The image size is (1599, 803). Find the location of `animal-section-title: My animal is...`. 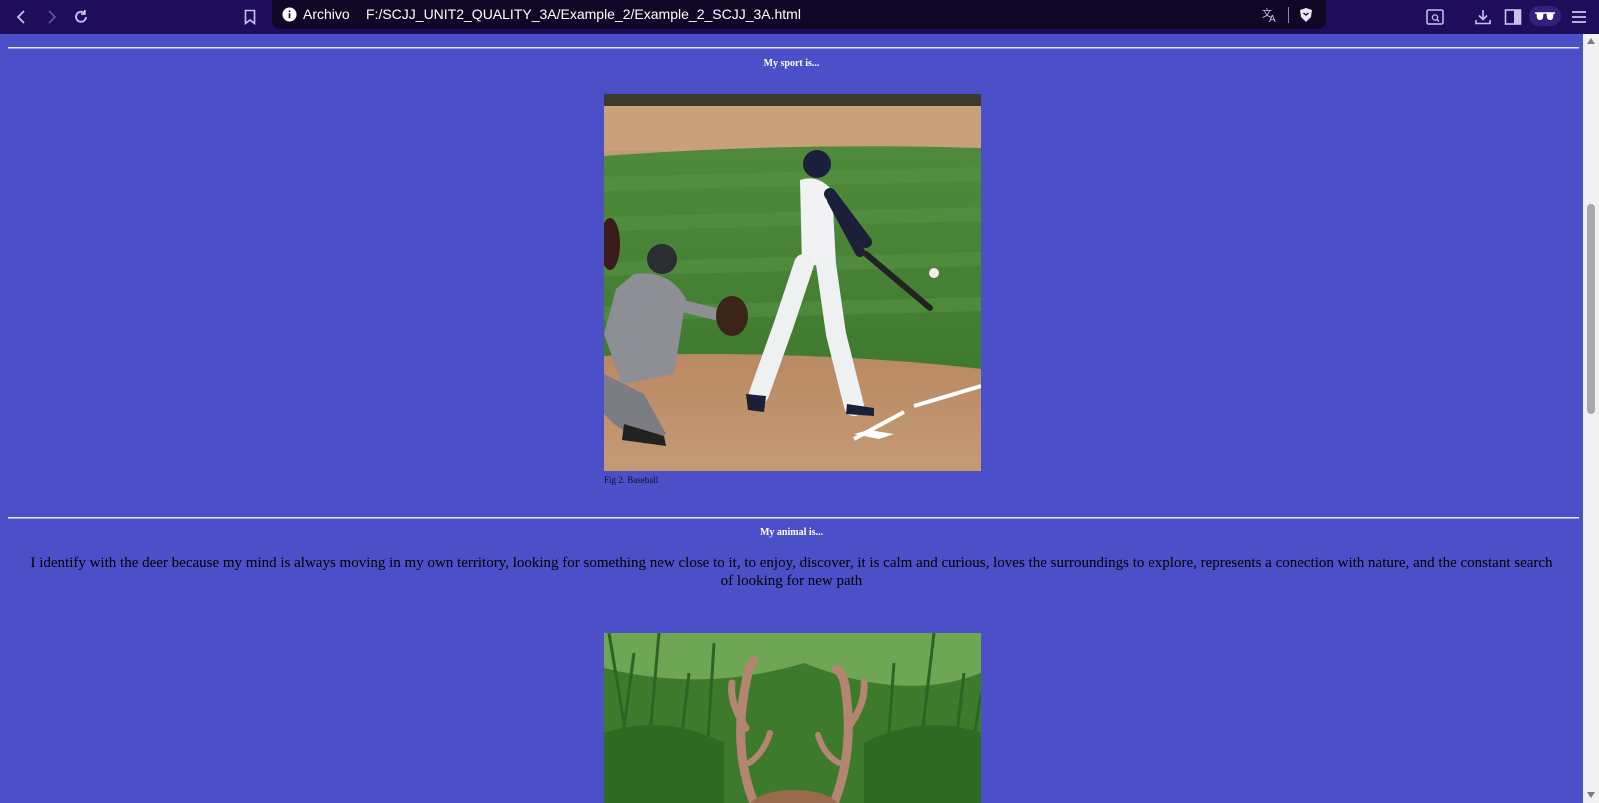

animal-section-title: My animal is... is located at coordinates (791, 532).